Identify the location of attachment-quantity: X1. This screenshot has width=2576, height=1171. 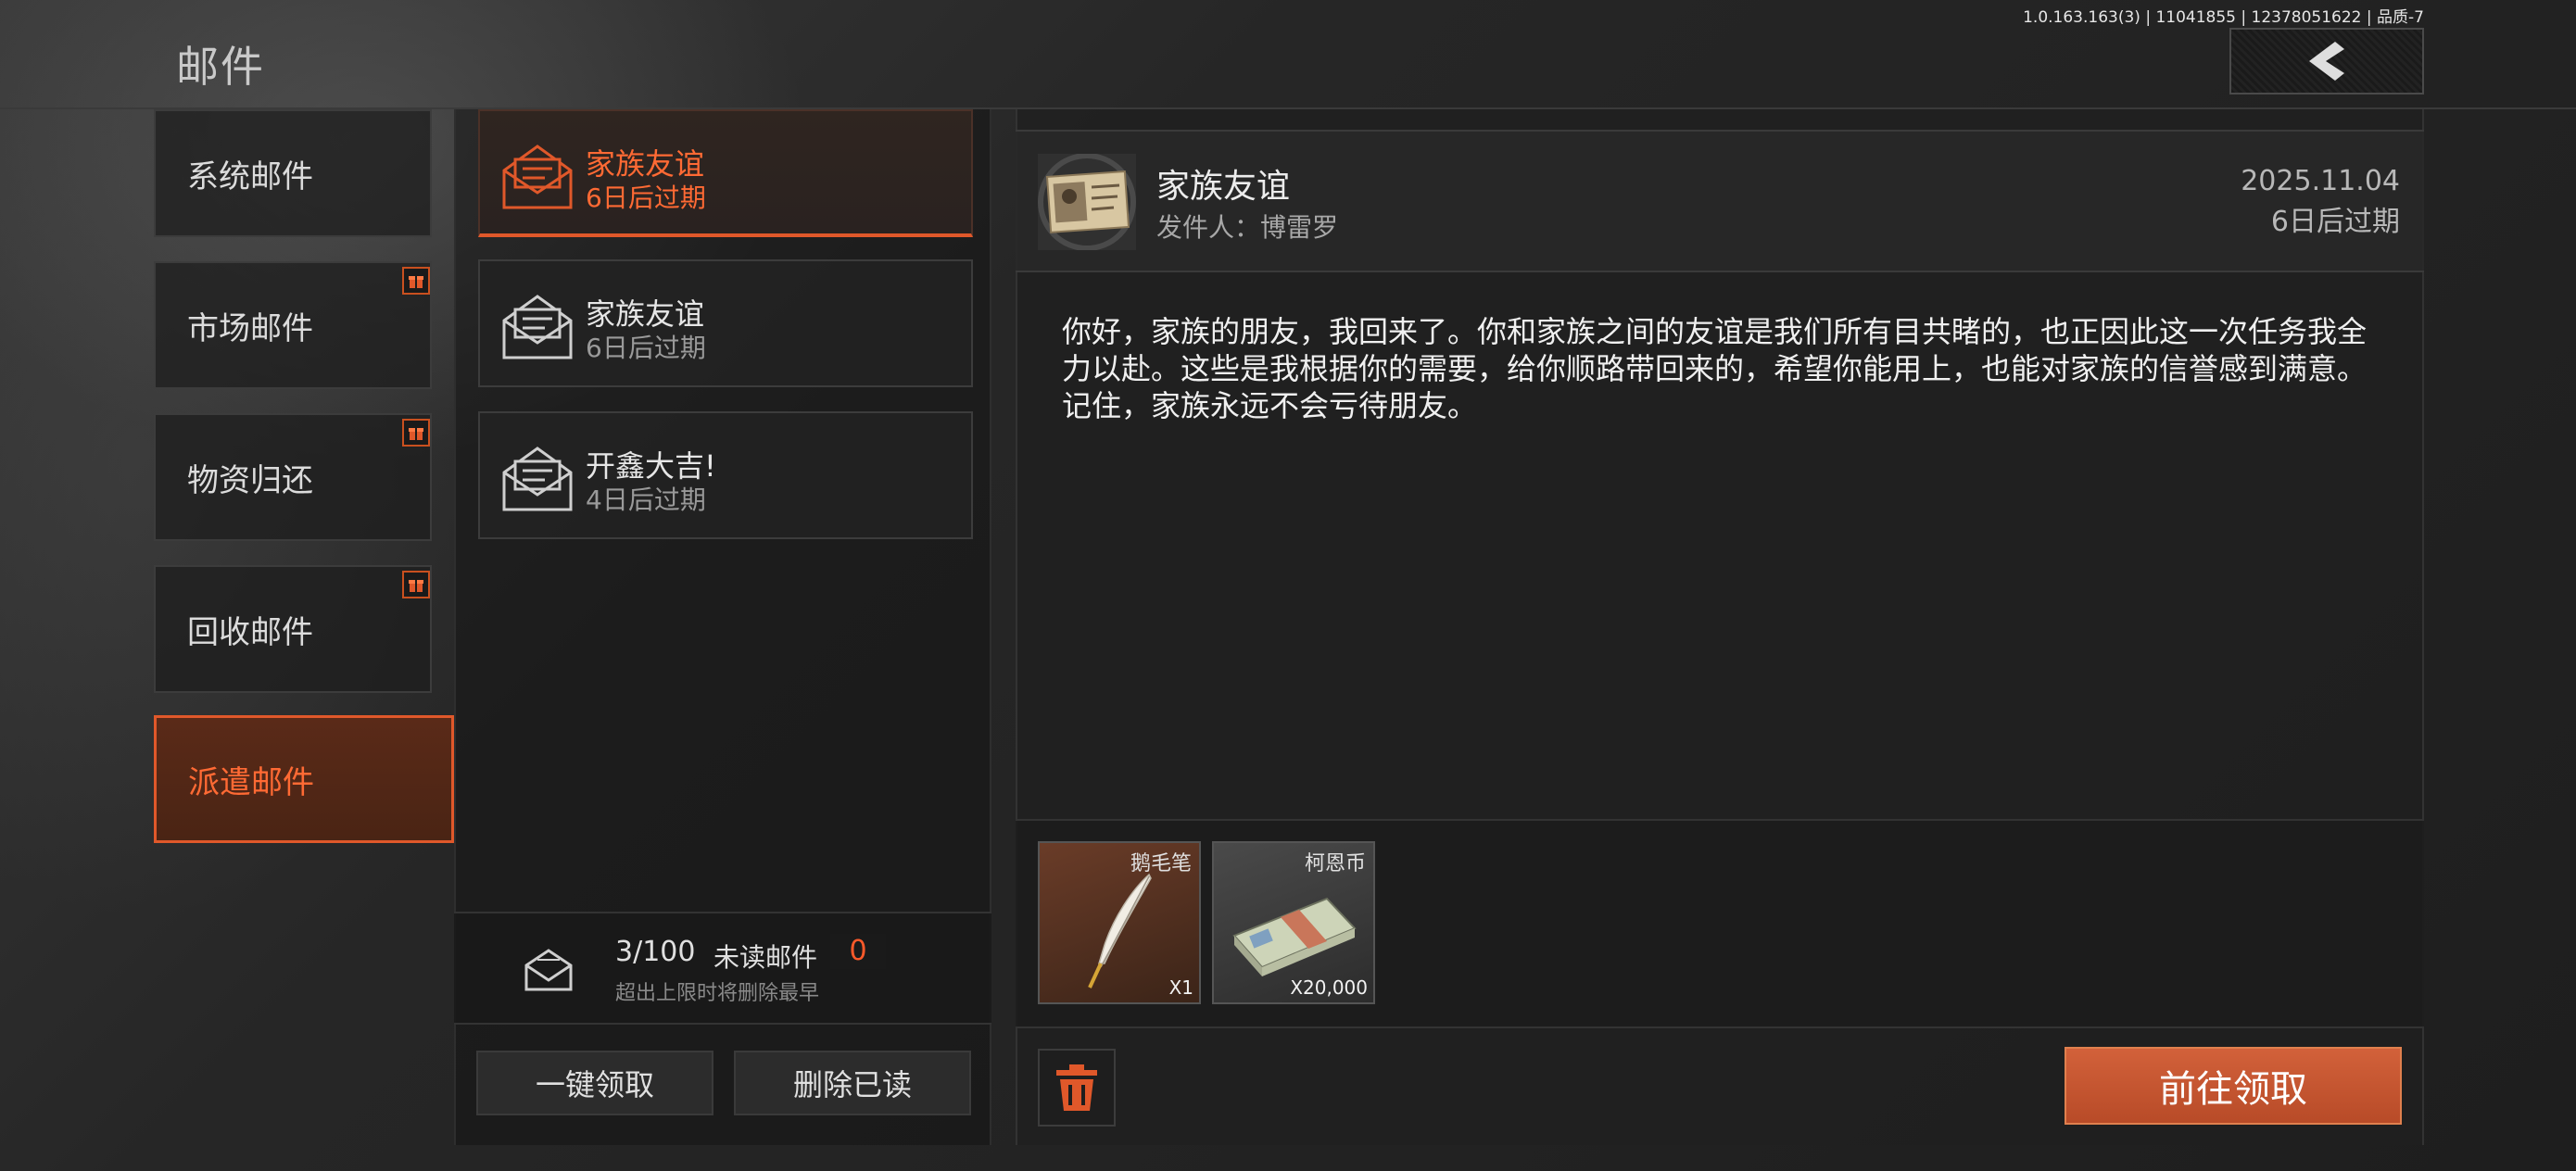
(1181, 988).